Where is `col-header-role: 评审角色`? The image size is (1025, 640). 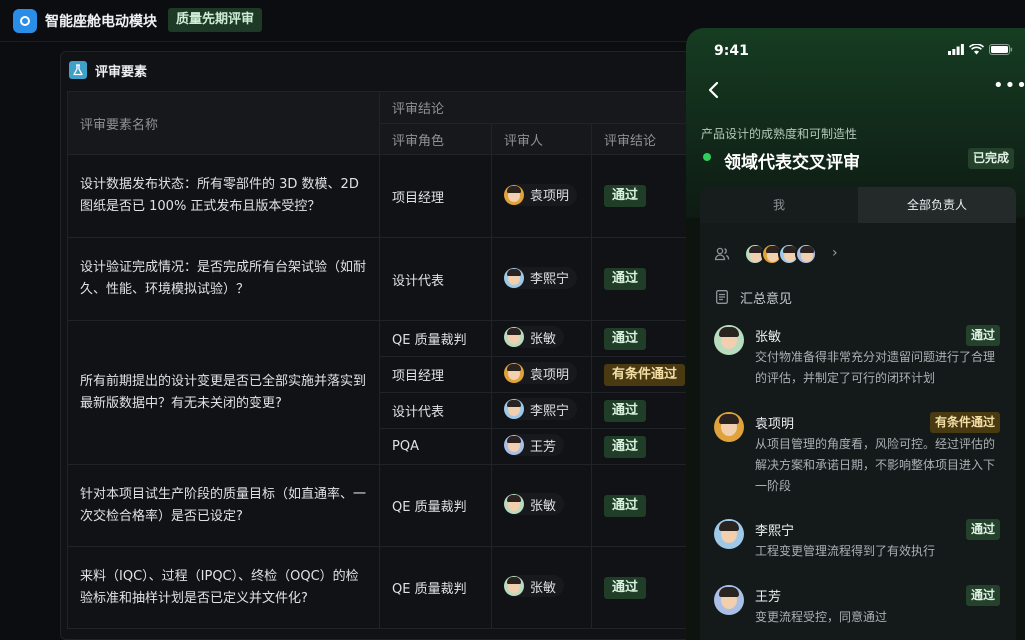 col-header-role: 评审角色 is located at coordinates (435, 139).